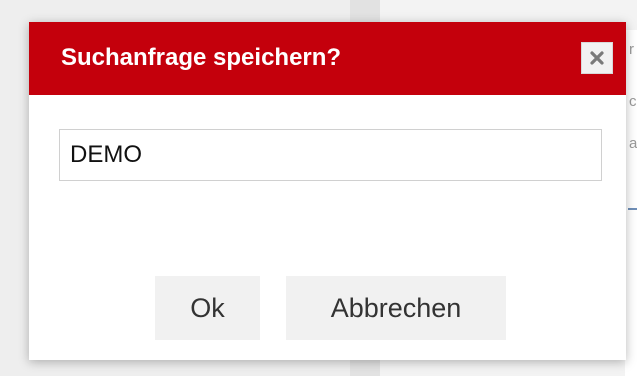 The image size is (637, 376). I want to click on close-button, so click(597, 58).